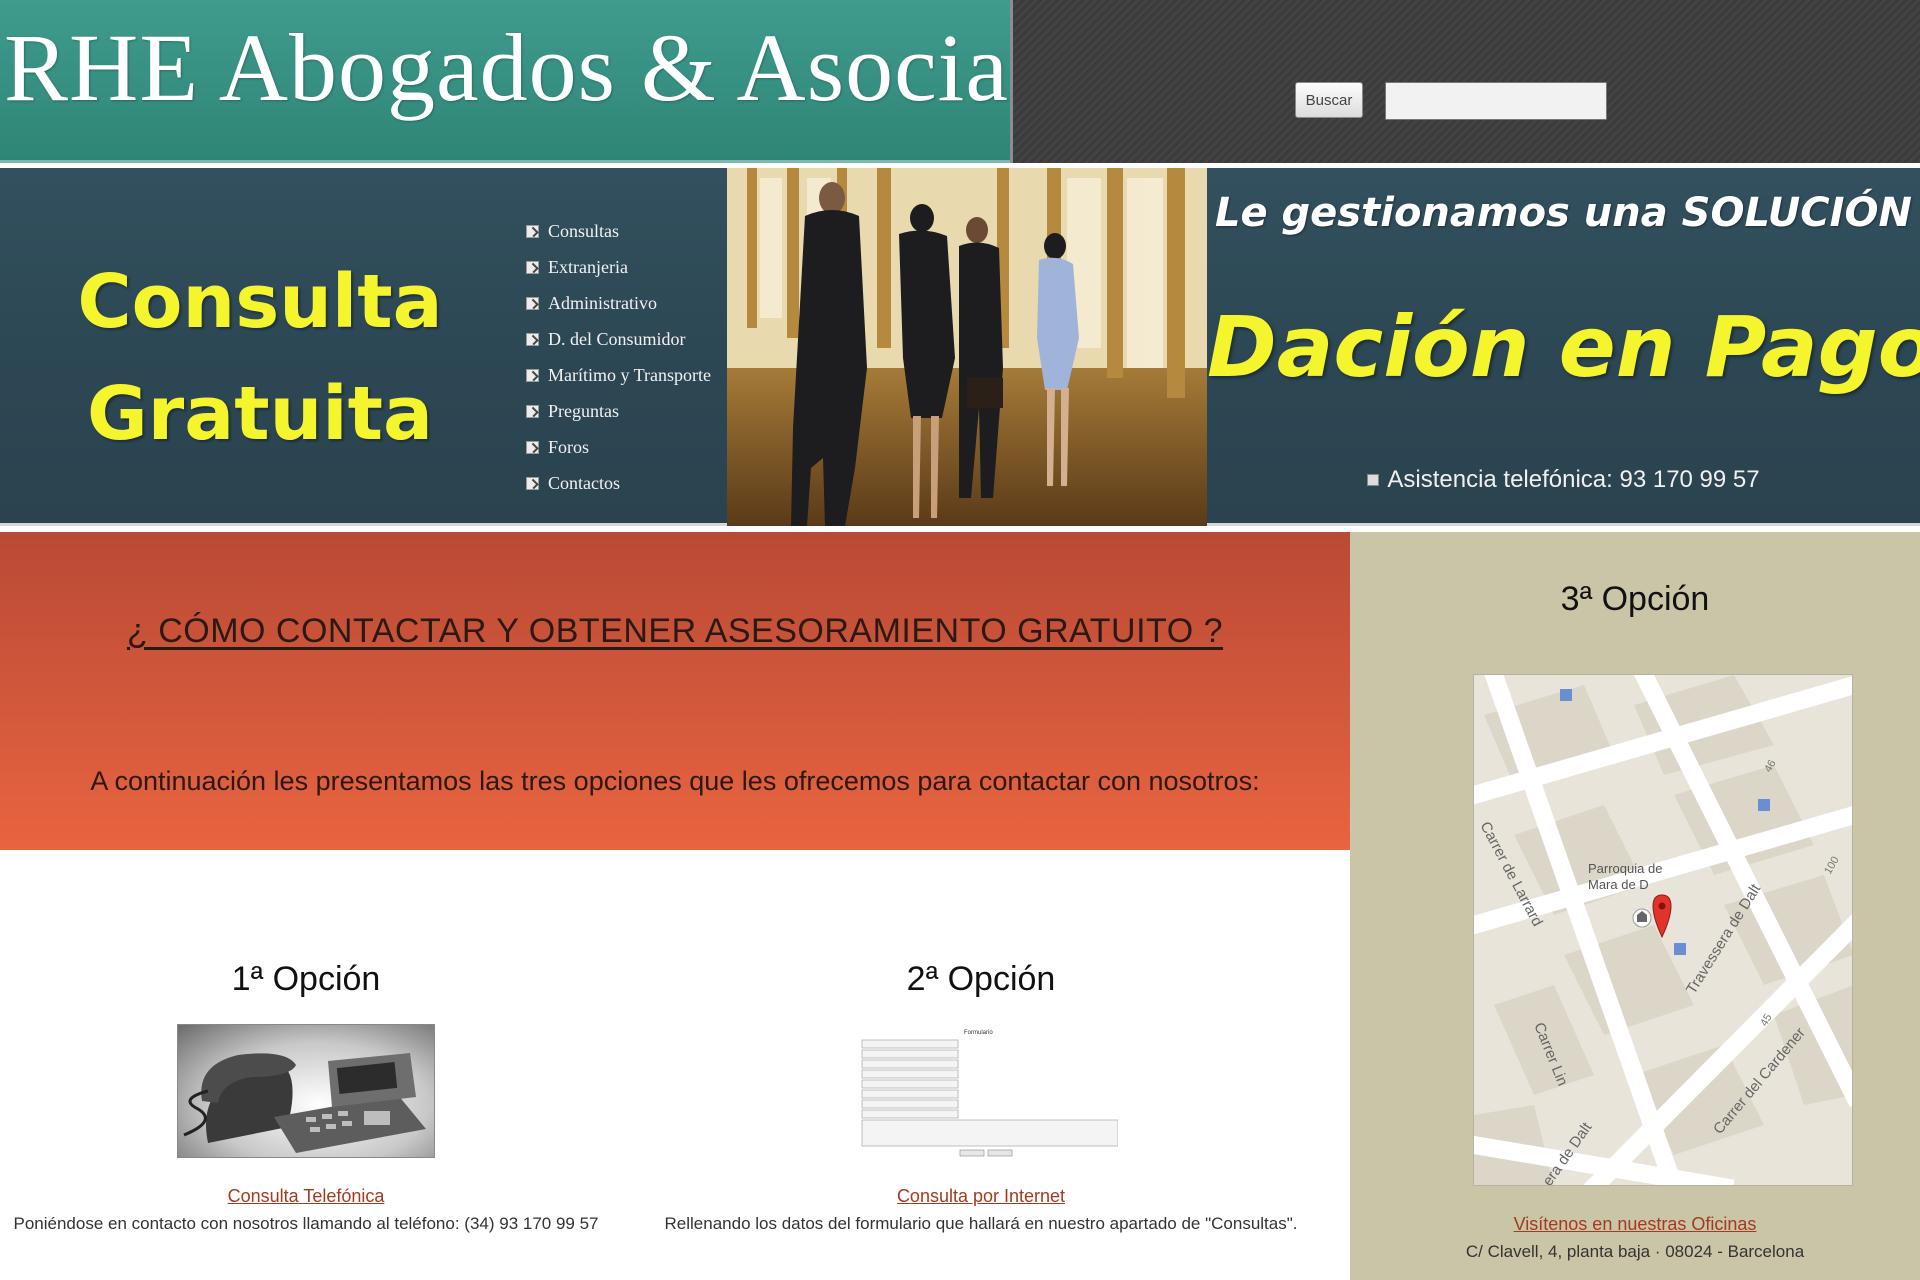  I want to click on nav-item-label: Foros, so click(569, 446).